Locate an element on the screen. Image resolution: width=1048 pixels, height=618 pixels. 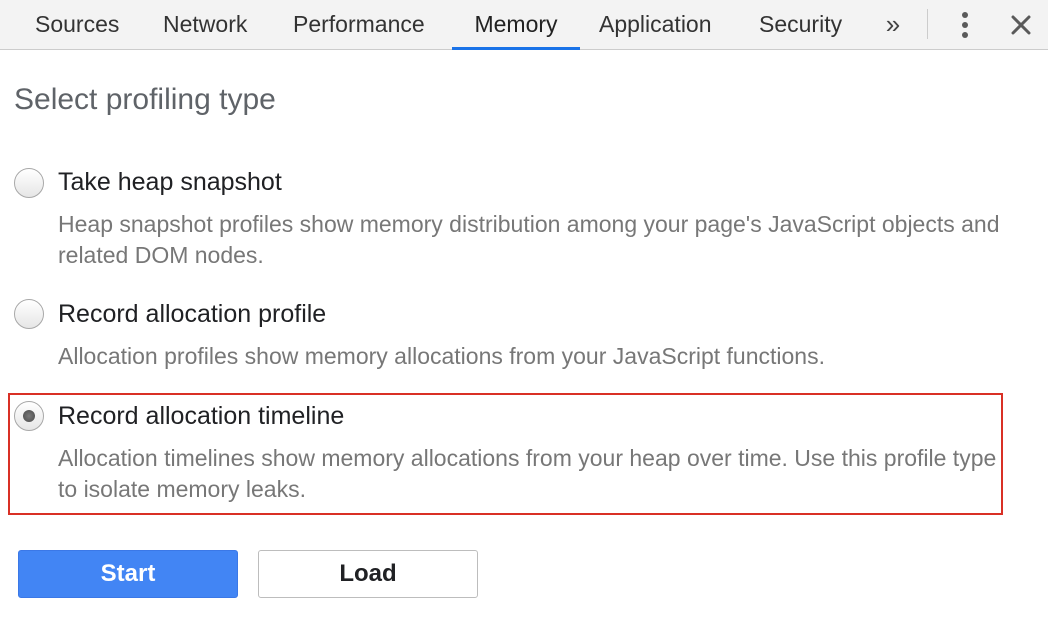
tab-performance: Performance is located at coordinates (359, 25).